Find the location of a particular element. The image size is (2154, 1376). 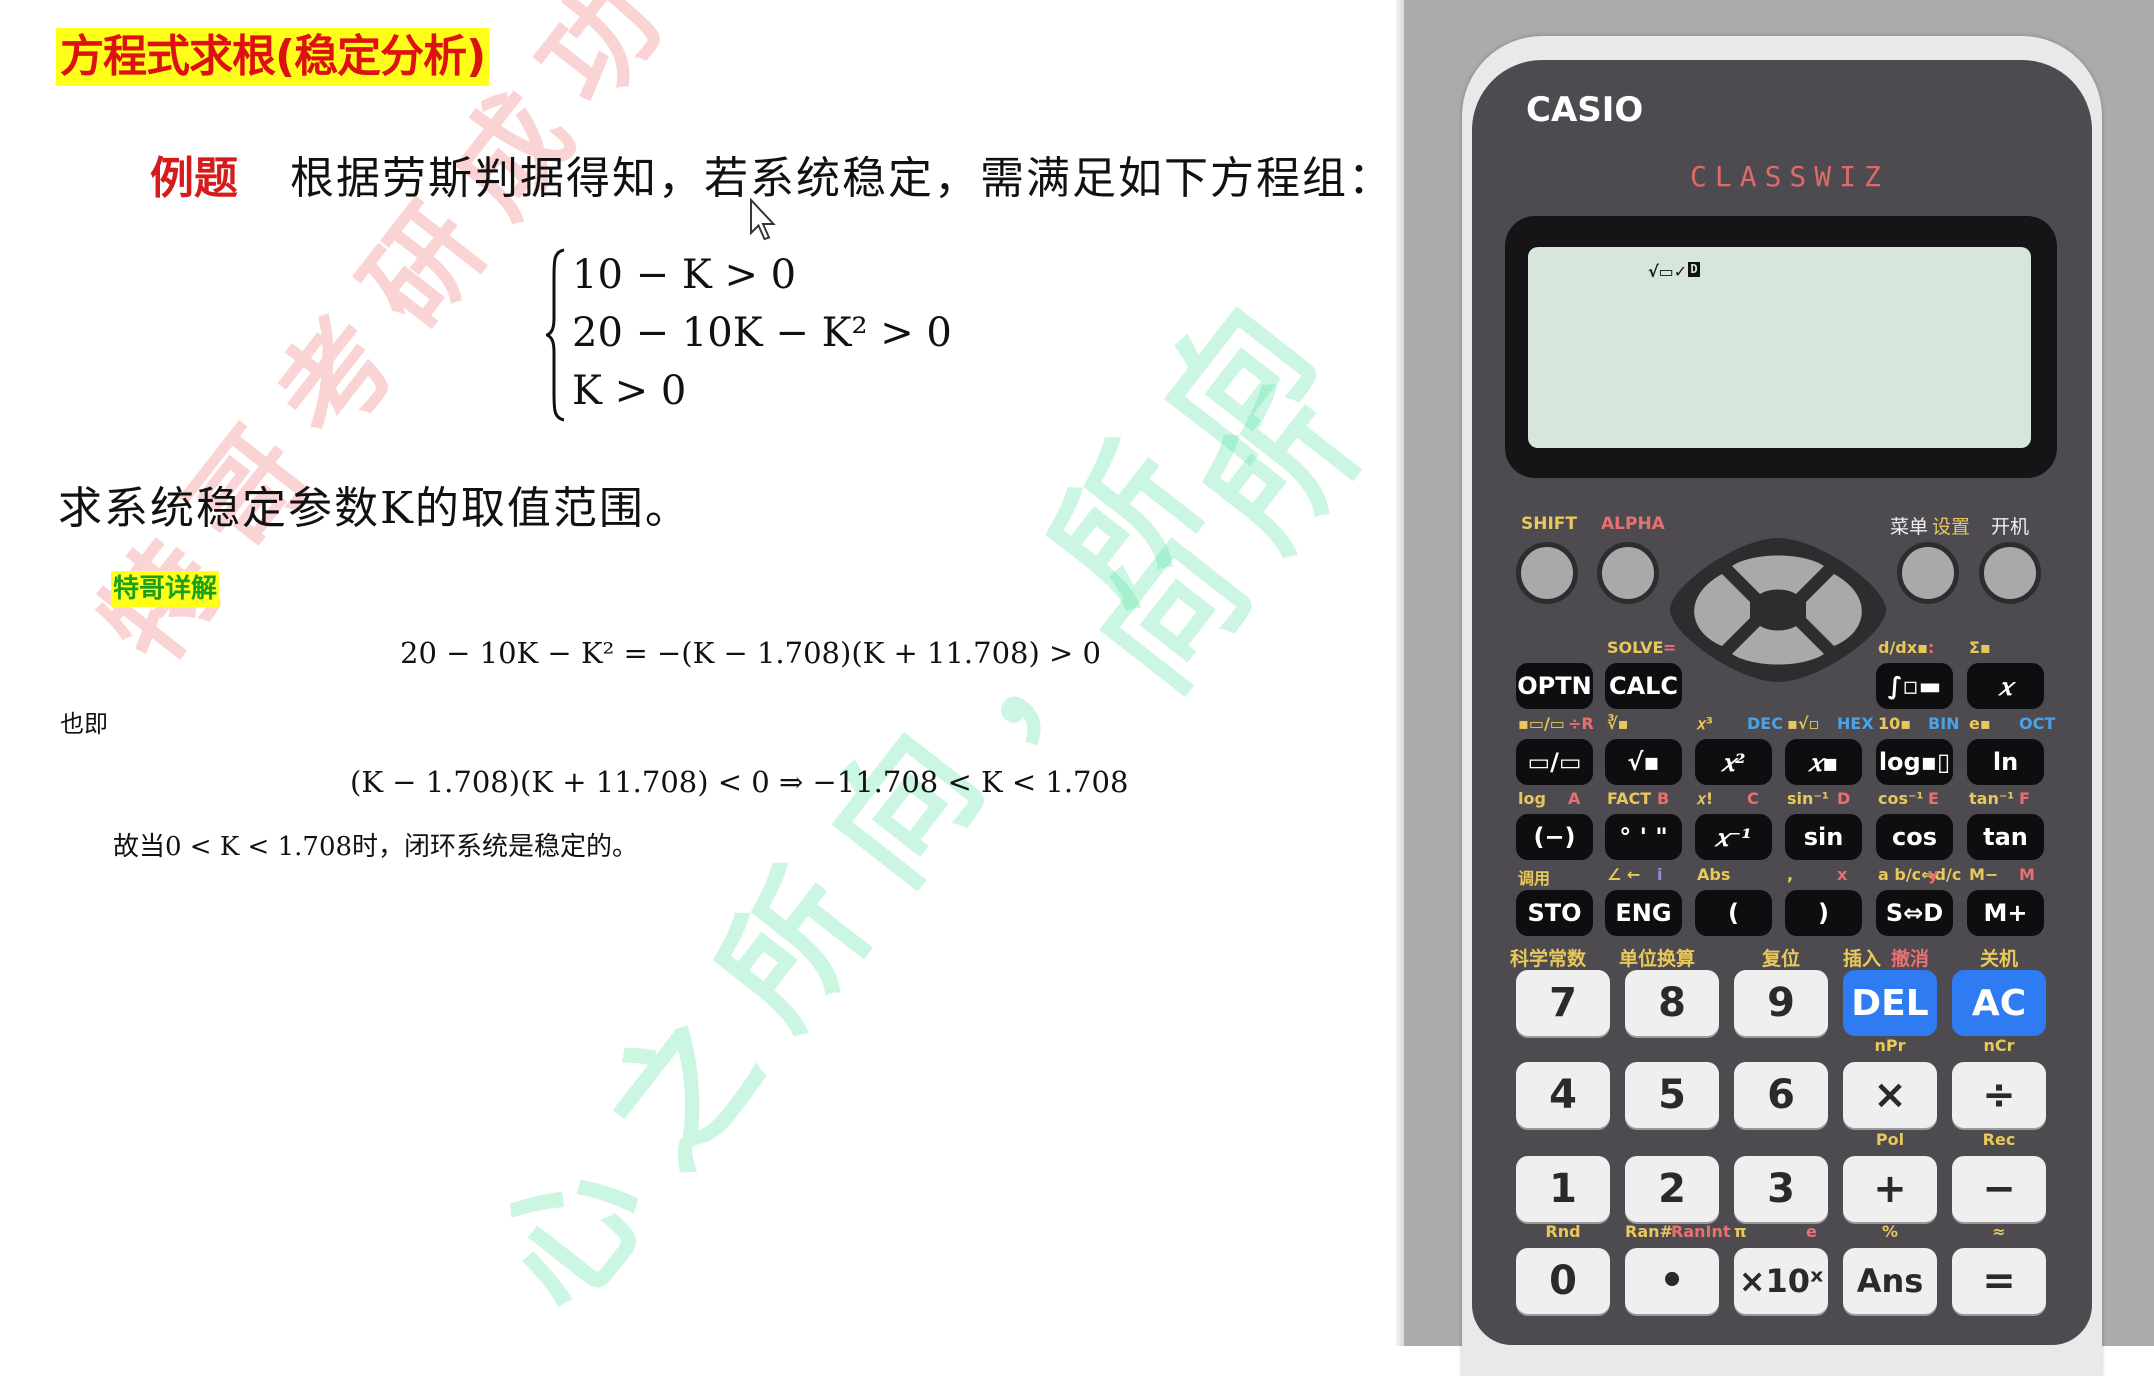

key-symbol-2-2: 𝑥⁻¹ is located at coordinates (1733, 837).